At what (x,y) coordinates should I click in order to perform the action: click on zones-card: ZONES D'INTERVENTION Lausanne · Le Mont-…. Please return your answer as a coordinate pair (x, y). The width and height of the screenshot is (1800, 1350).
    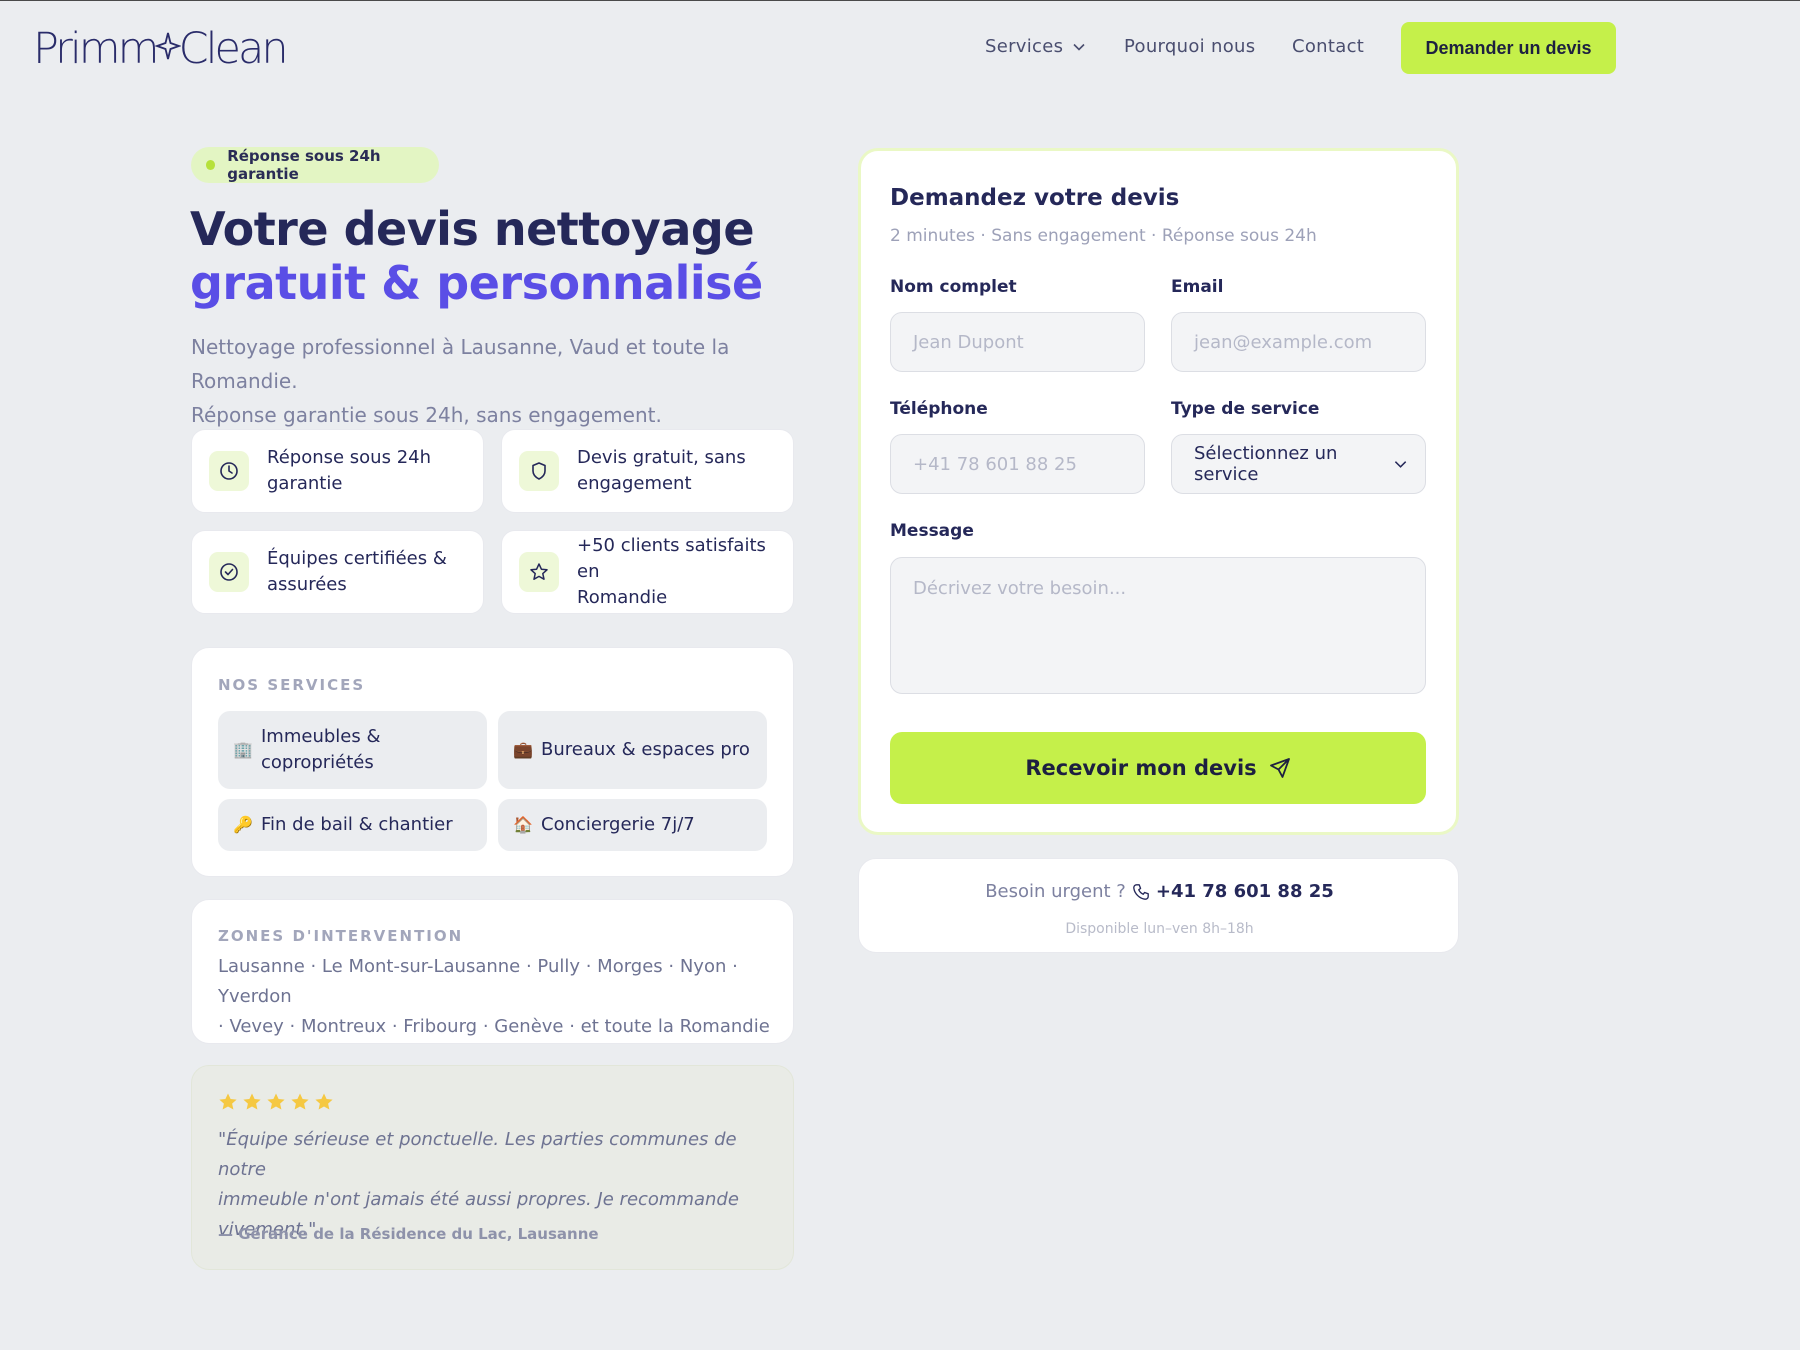
    Looking at the image, I should click on (492, 971).